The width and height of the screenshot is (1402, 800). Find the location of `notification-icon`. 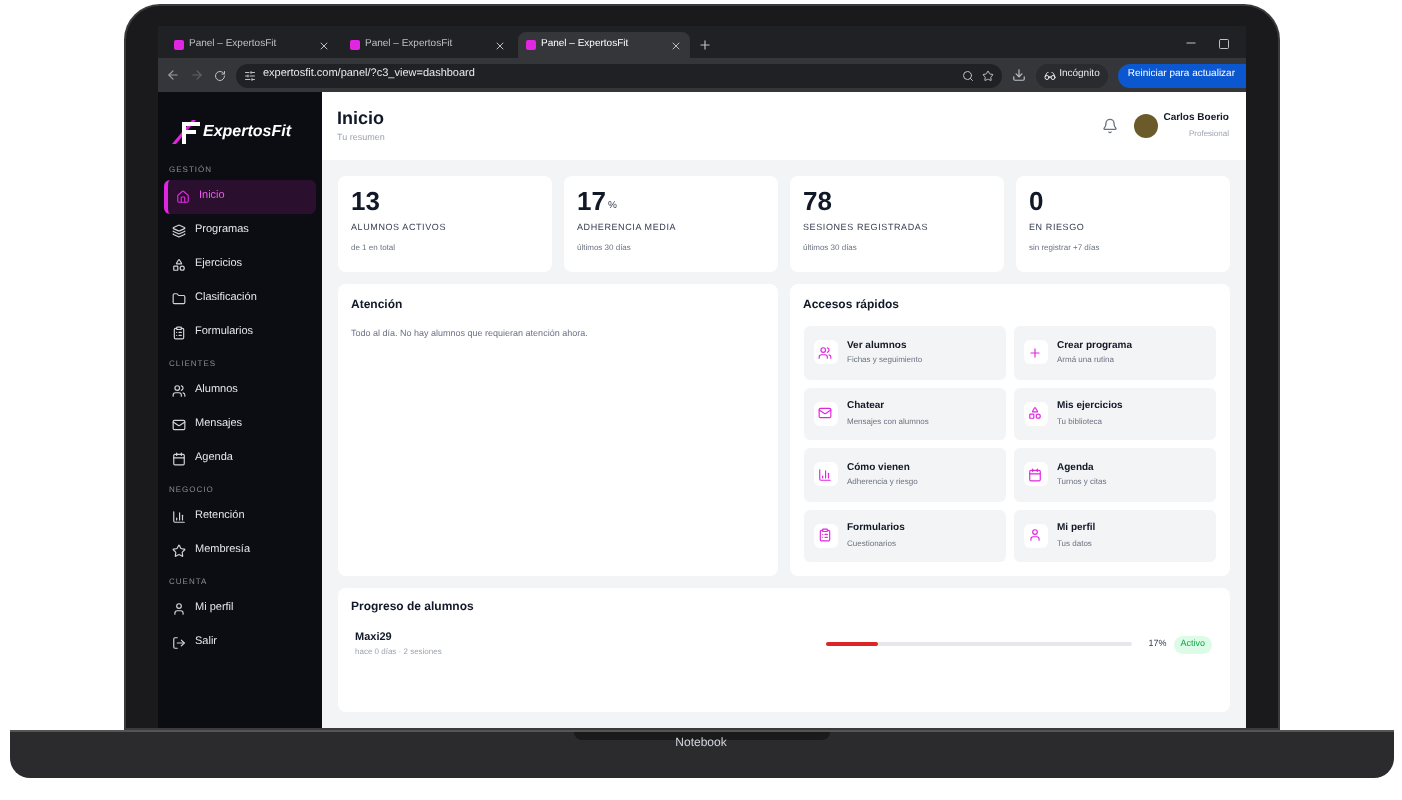

notification-icon is located at coordinates (1109, 126).